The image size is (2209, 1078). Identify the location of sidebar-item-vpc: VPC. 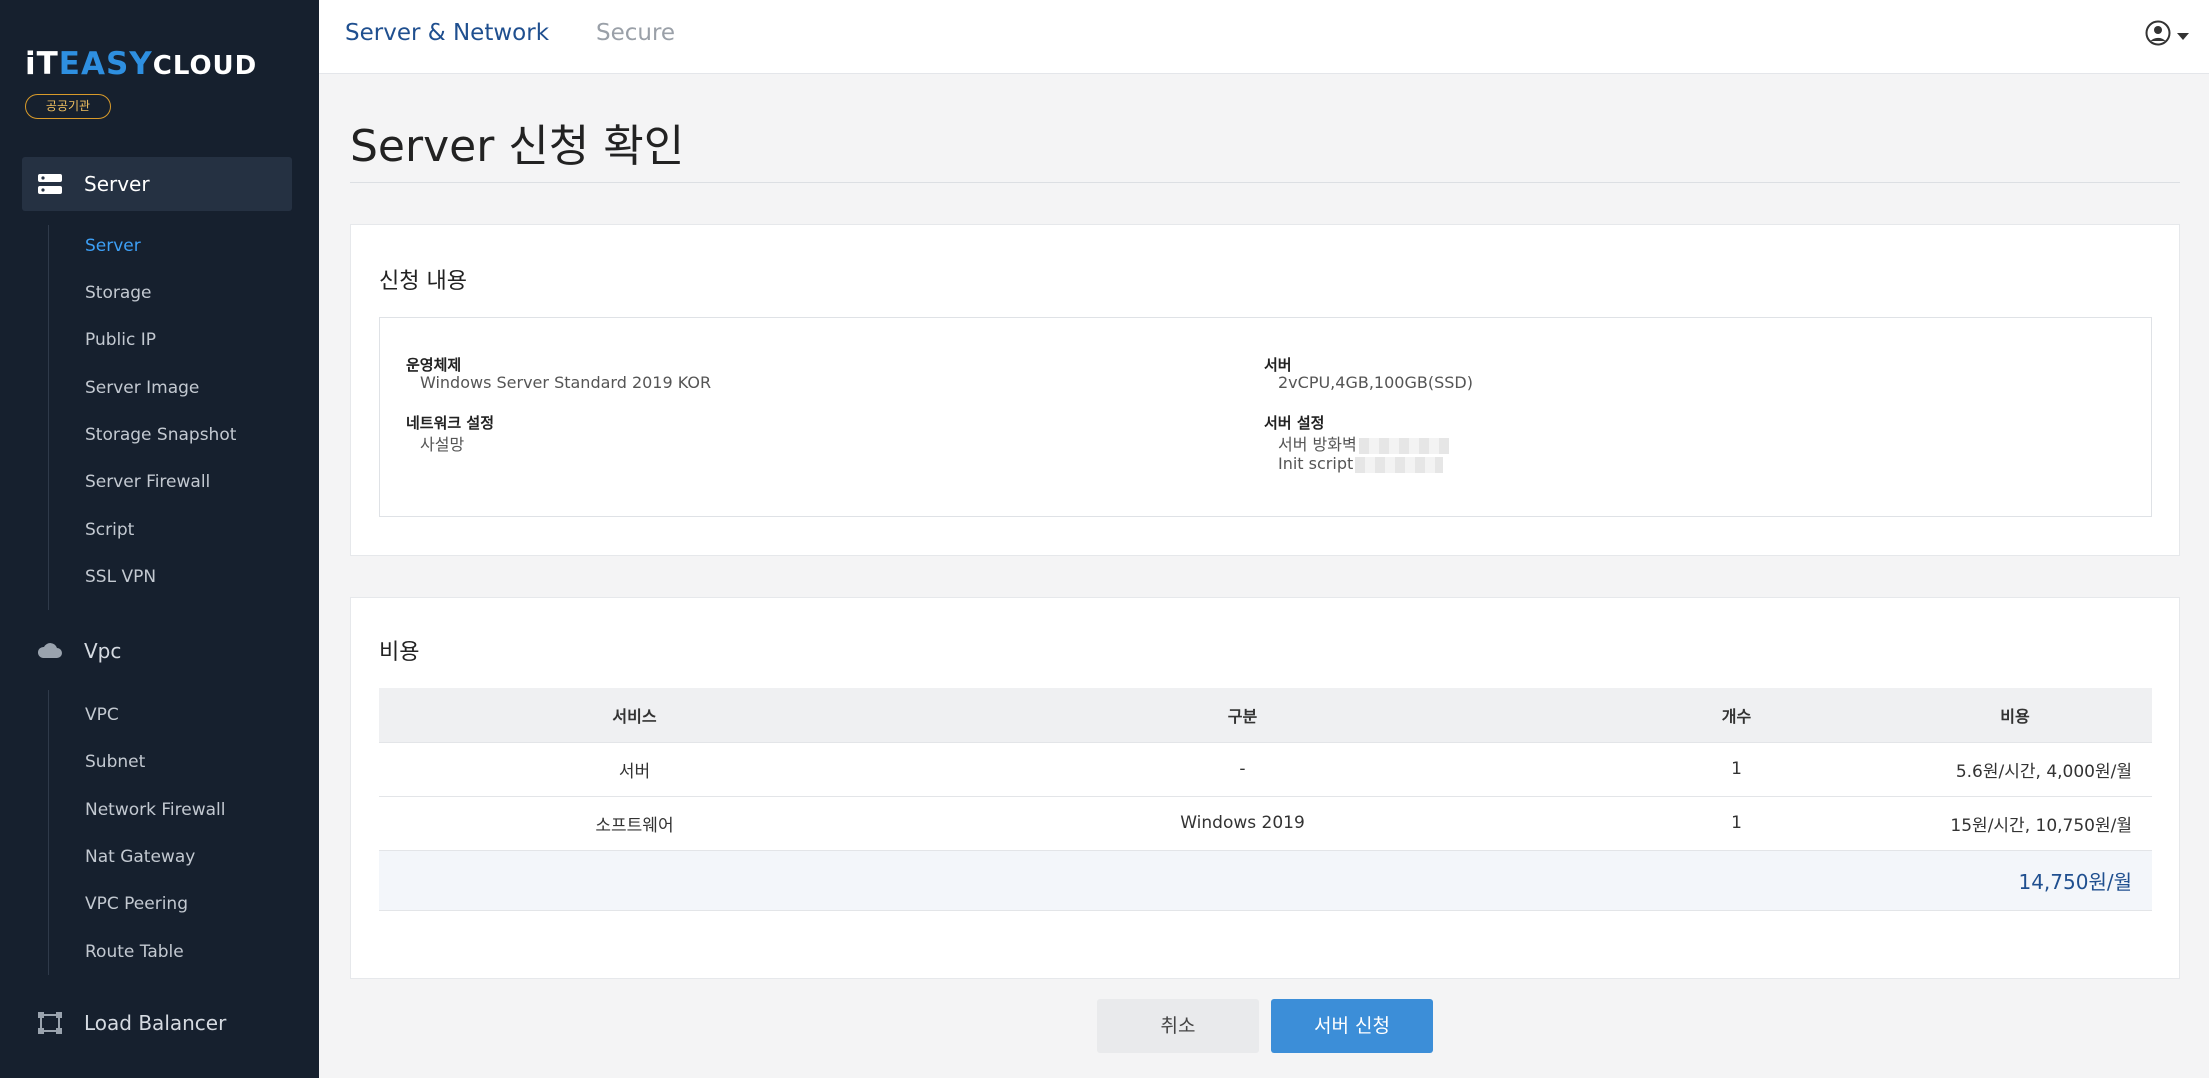
(102, 715).